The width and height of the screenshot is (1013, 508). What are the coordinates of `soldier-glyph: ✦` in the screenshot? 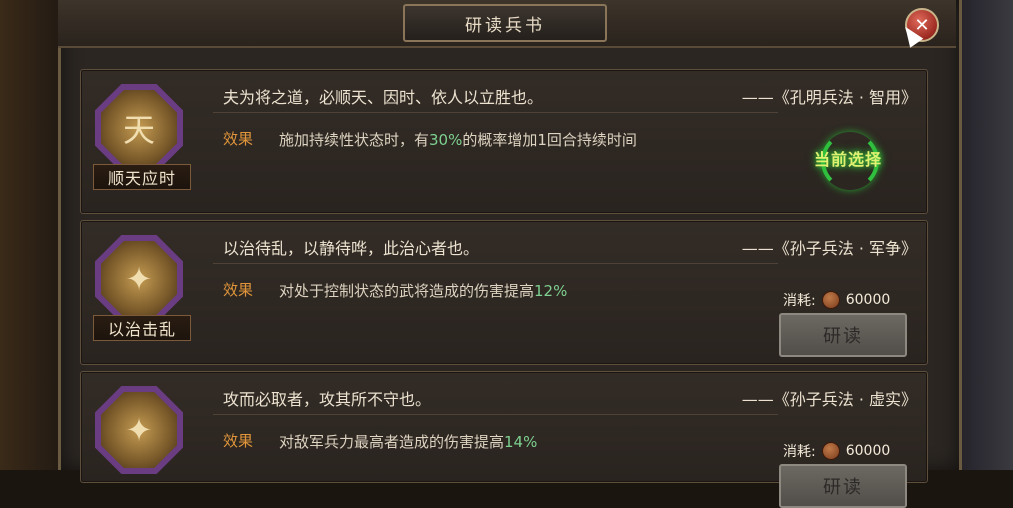 It's located at (139, 430).